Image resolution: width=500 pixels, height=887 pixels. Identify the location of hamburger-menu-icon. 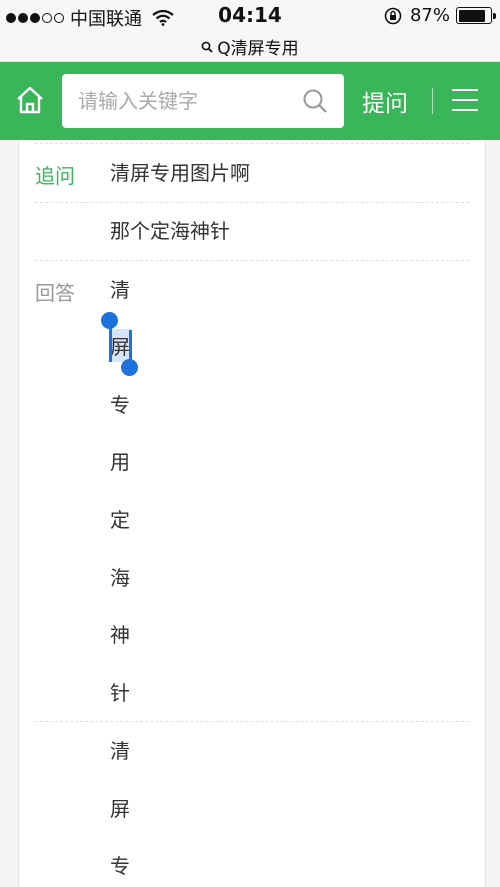
(465, 100).